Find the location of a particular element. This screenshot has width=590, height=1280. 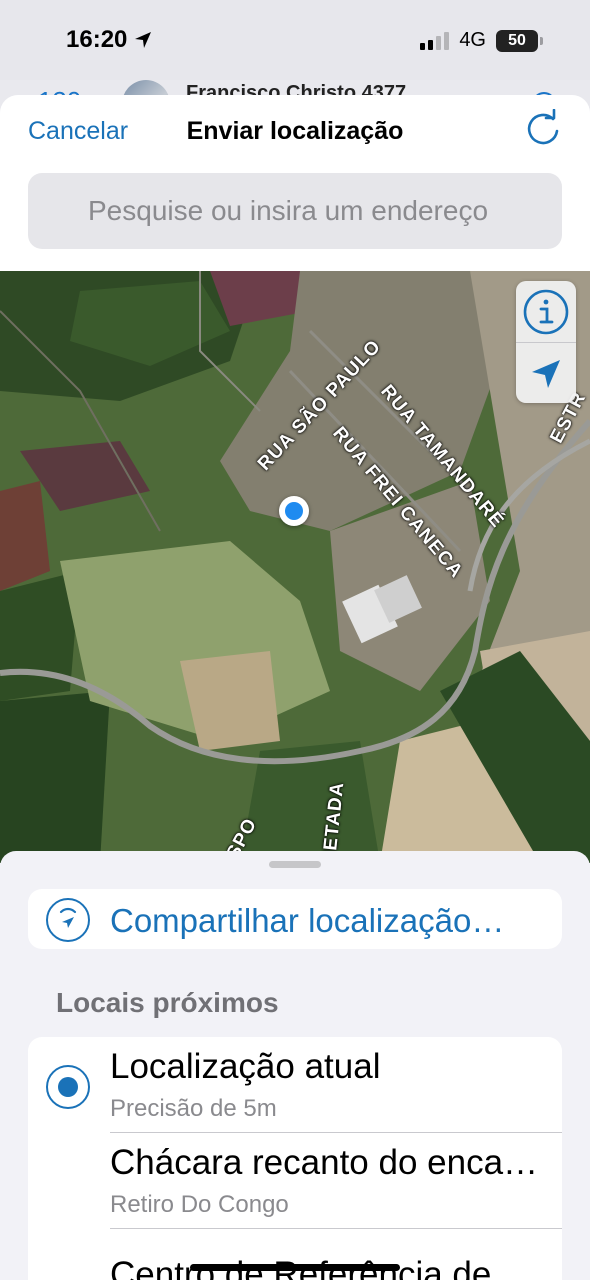

live-location-icon is located at coordinates (68, 920).